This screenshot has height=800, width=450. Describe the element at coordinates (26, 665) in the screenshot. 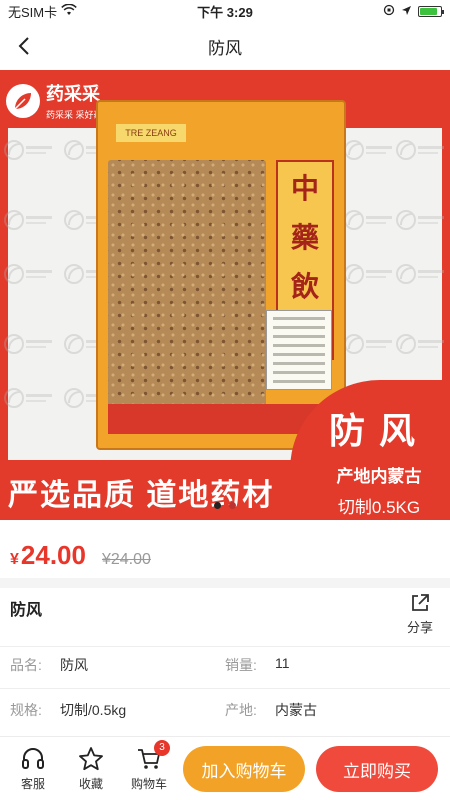

I see `spec-key: 品名:` at that location.